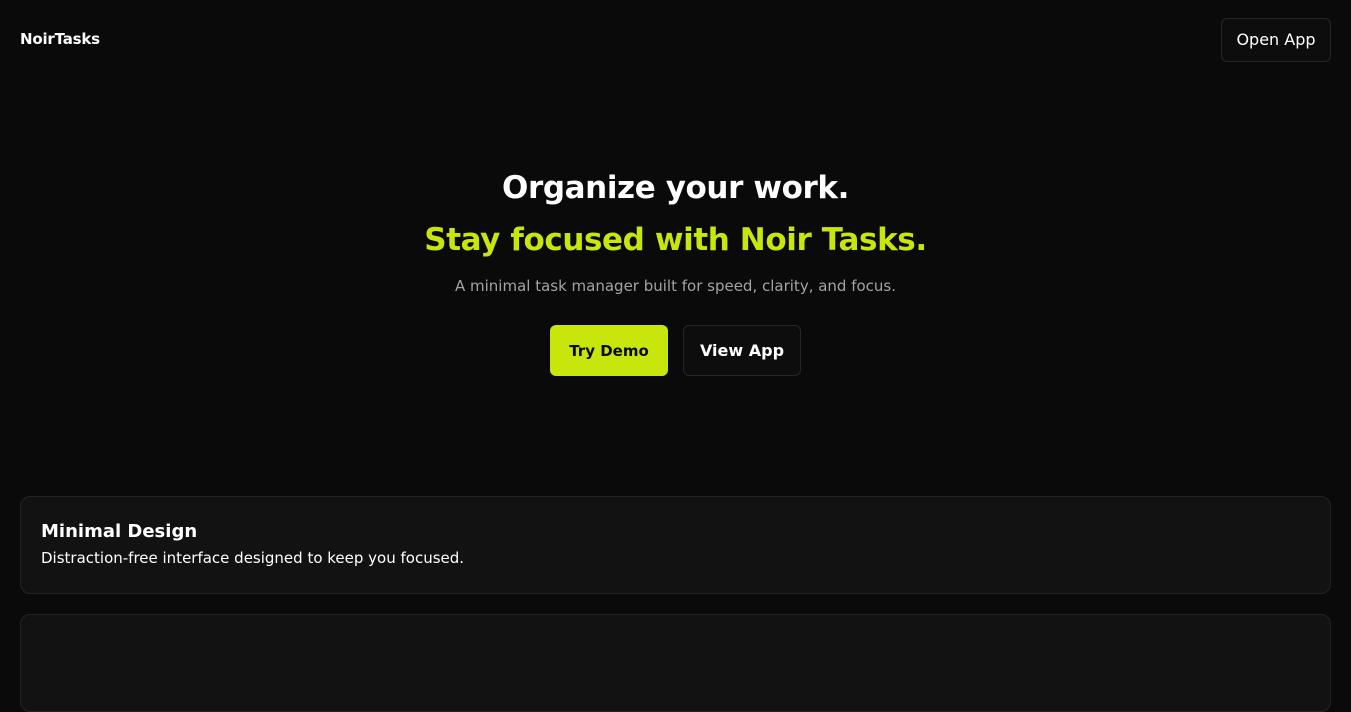 The image size is (1351, 712). I want to click on hero-title: Organize your work., so click(675, 188).